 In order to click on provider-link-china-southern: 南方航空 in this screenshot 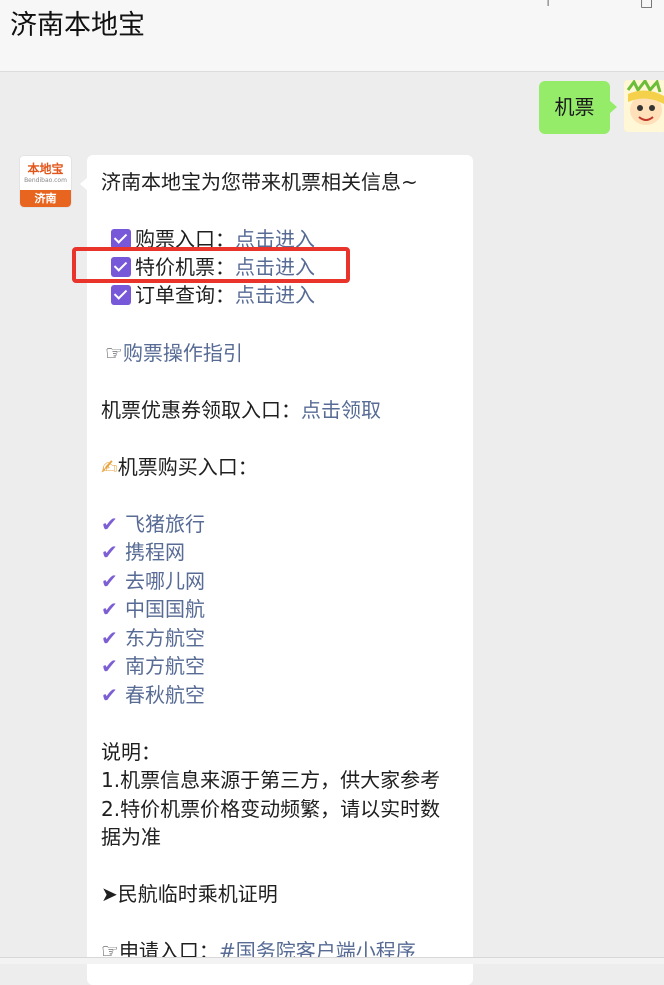, I will do `click(165, 666)`.